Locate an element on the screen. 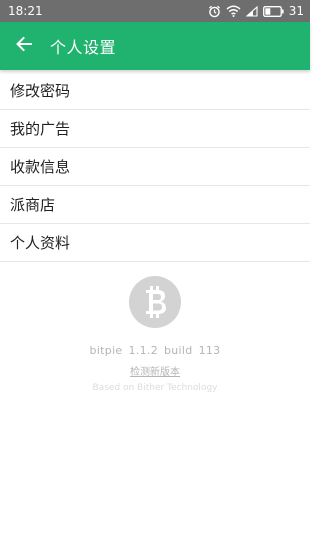 This screenshot has width=320, height=551. menu-item-label: 收款信息 is located at coordinates (40, 167).